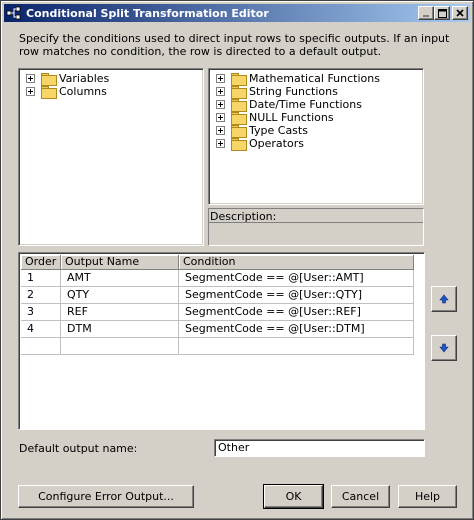 This screenshot has height=520, width=474. What do you see at coordinates (305, 104) in the screenshot?
I see `tree-item-label: Date/Time Functions` at bounding box center [305, 104].